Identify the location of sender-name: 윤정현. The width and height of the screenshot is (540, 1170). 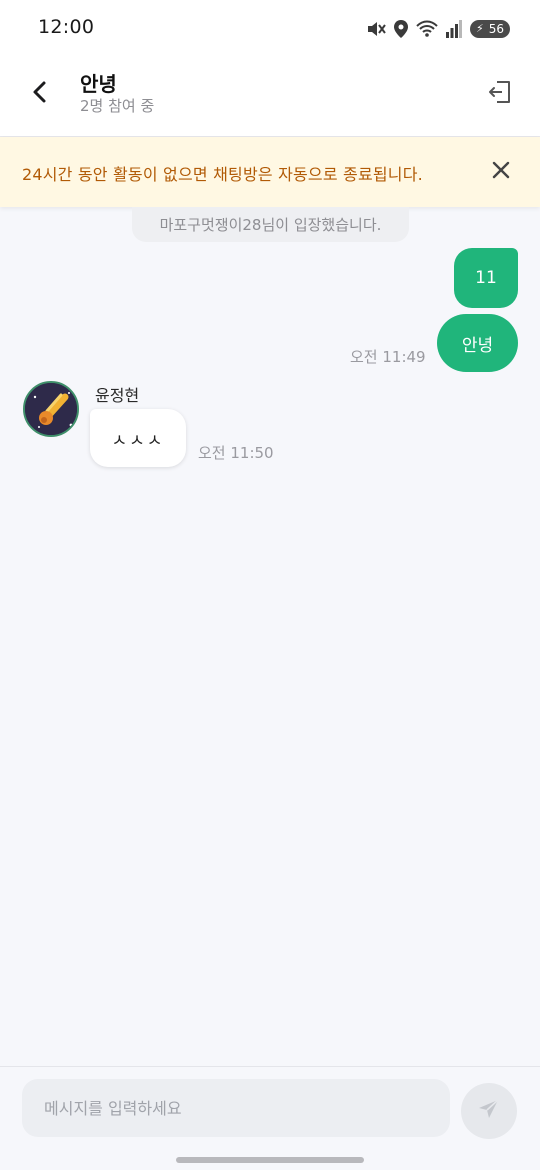
(117, 395).